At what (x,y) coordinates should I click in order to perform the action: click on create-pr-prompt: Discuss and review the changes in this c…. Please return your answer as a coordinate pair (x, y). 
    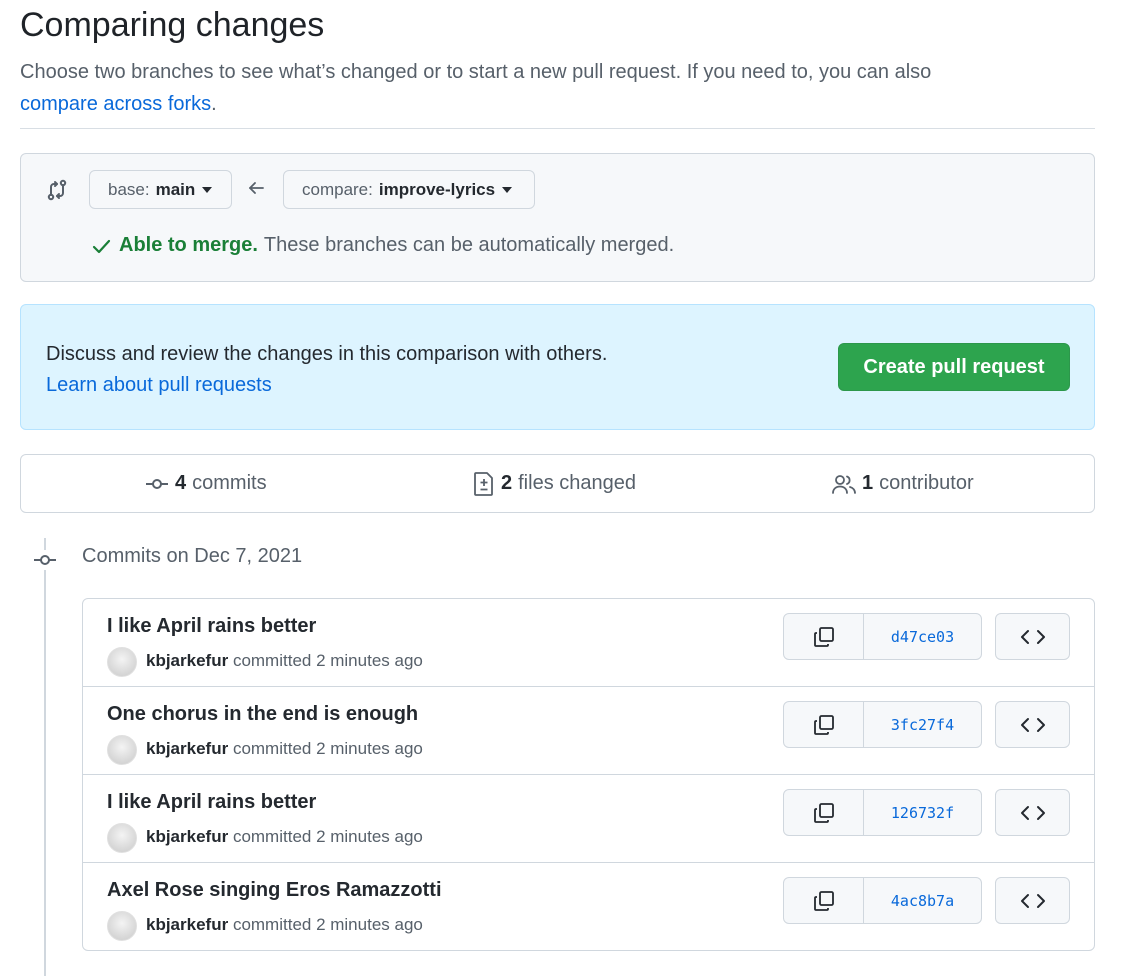
    Looking at the image, I should click on (557, 367).